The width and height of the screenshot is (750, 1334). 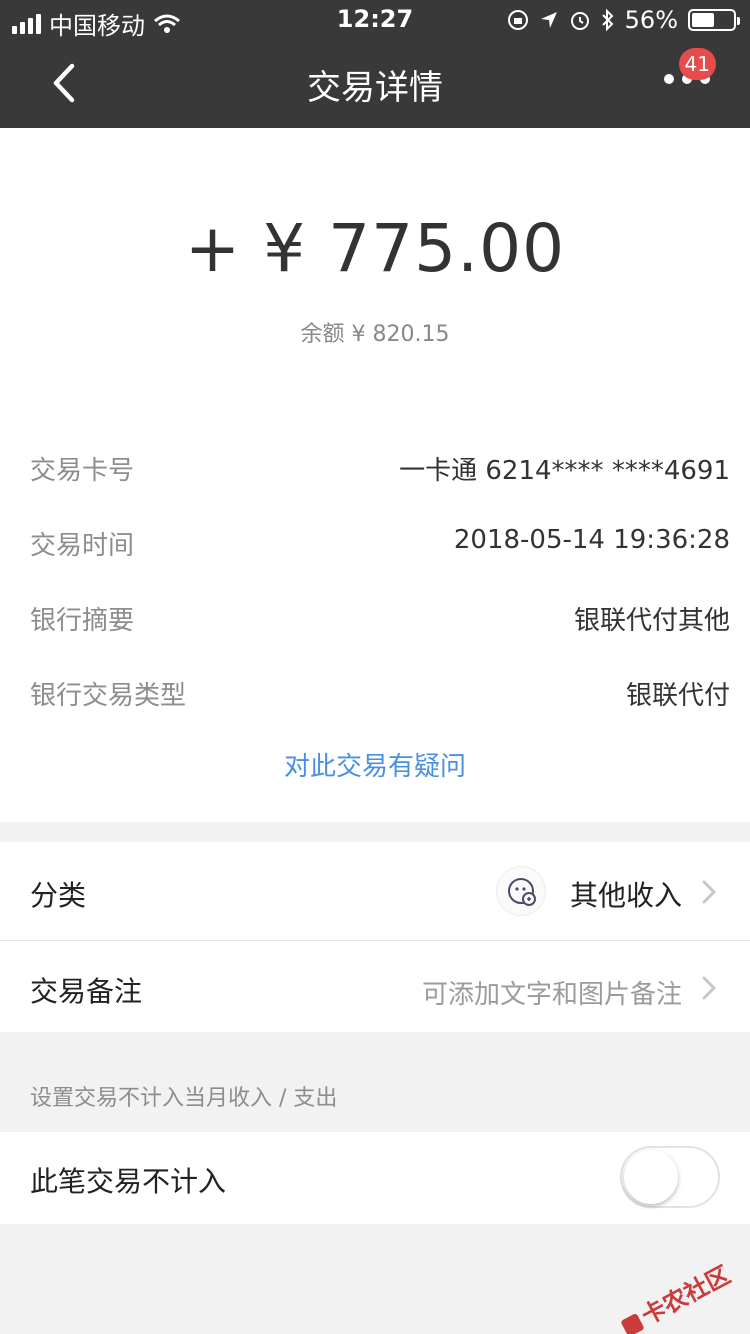 What do you see at coordinates (591, 540) in the screenshot?
I see `detail-value: 2018-05-14 19:36:28` at bounding box center [591, 540].